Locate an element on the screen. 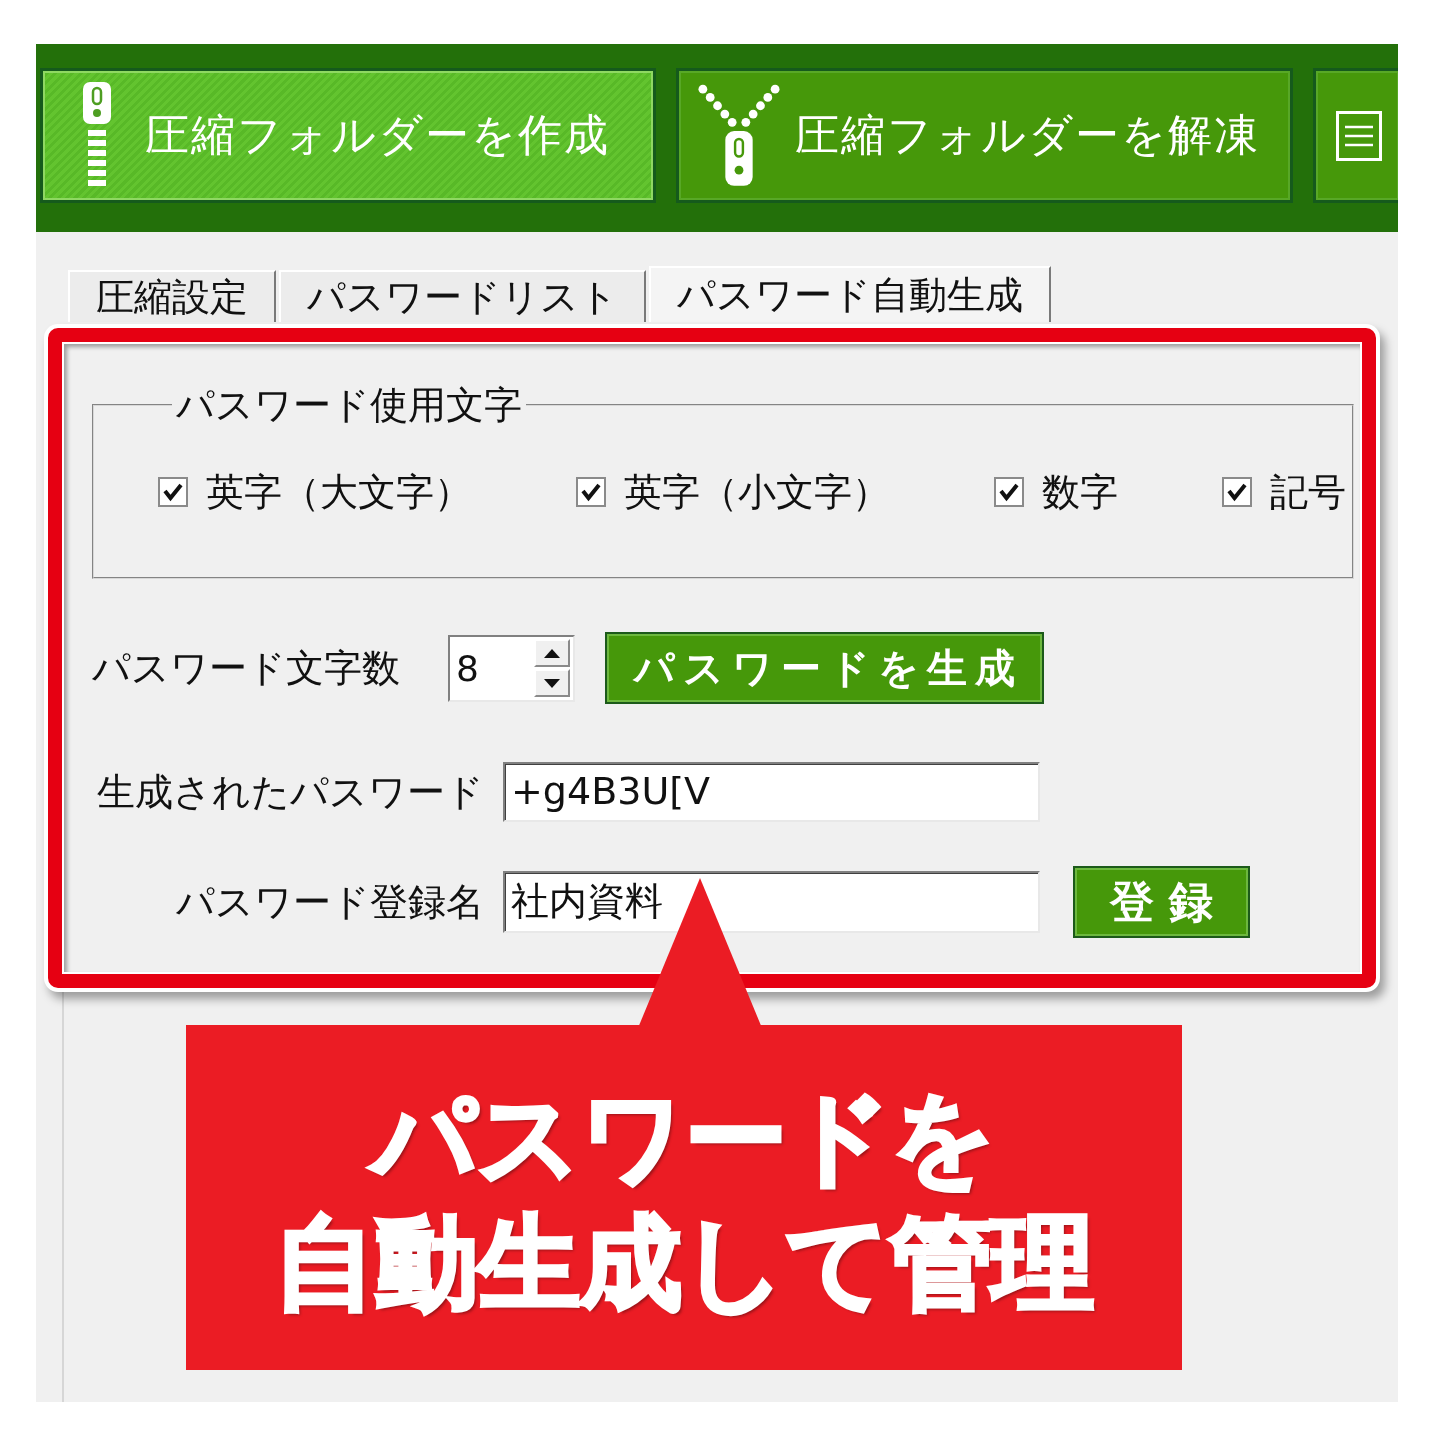  checkbox-label: 記号 is located at coordinates (1308, 492).